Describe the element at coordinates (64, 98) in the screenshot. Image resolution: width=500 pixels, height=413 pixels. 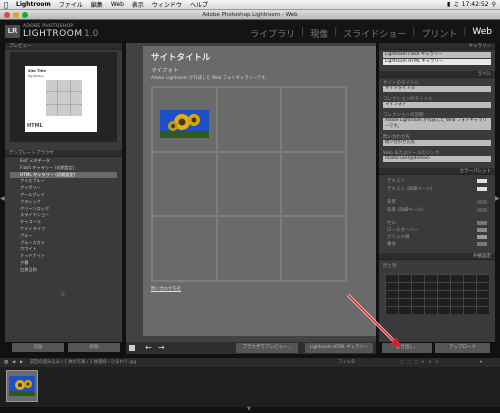
I see `preview-grid` at that location.